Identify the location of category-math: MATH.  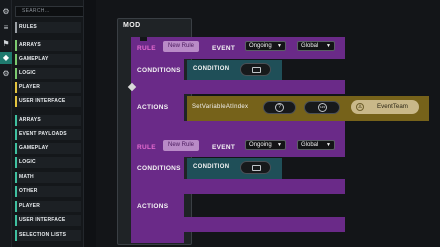
(48, 177).